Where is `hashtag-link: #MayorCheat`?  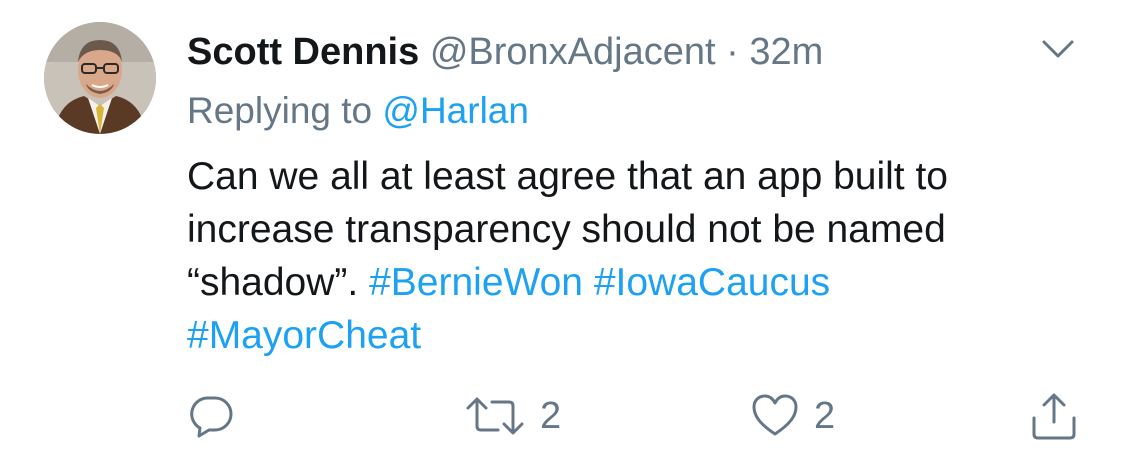
hashtag-link: #MayorCheat is located at coordinates (304, 335).